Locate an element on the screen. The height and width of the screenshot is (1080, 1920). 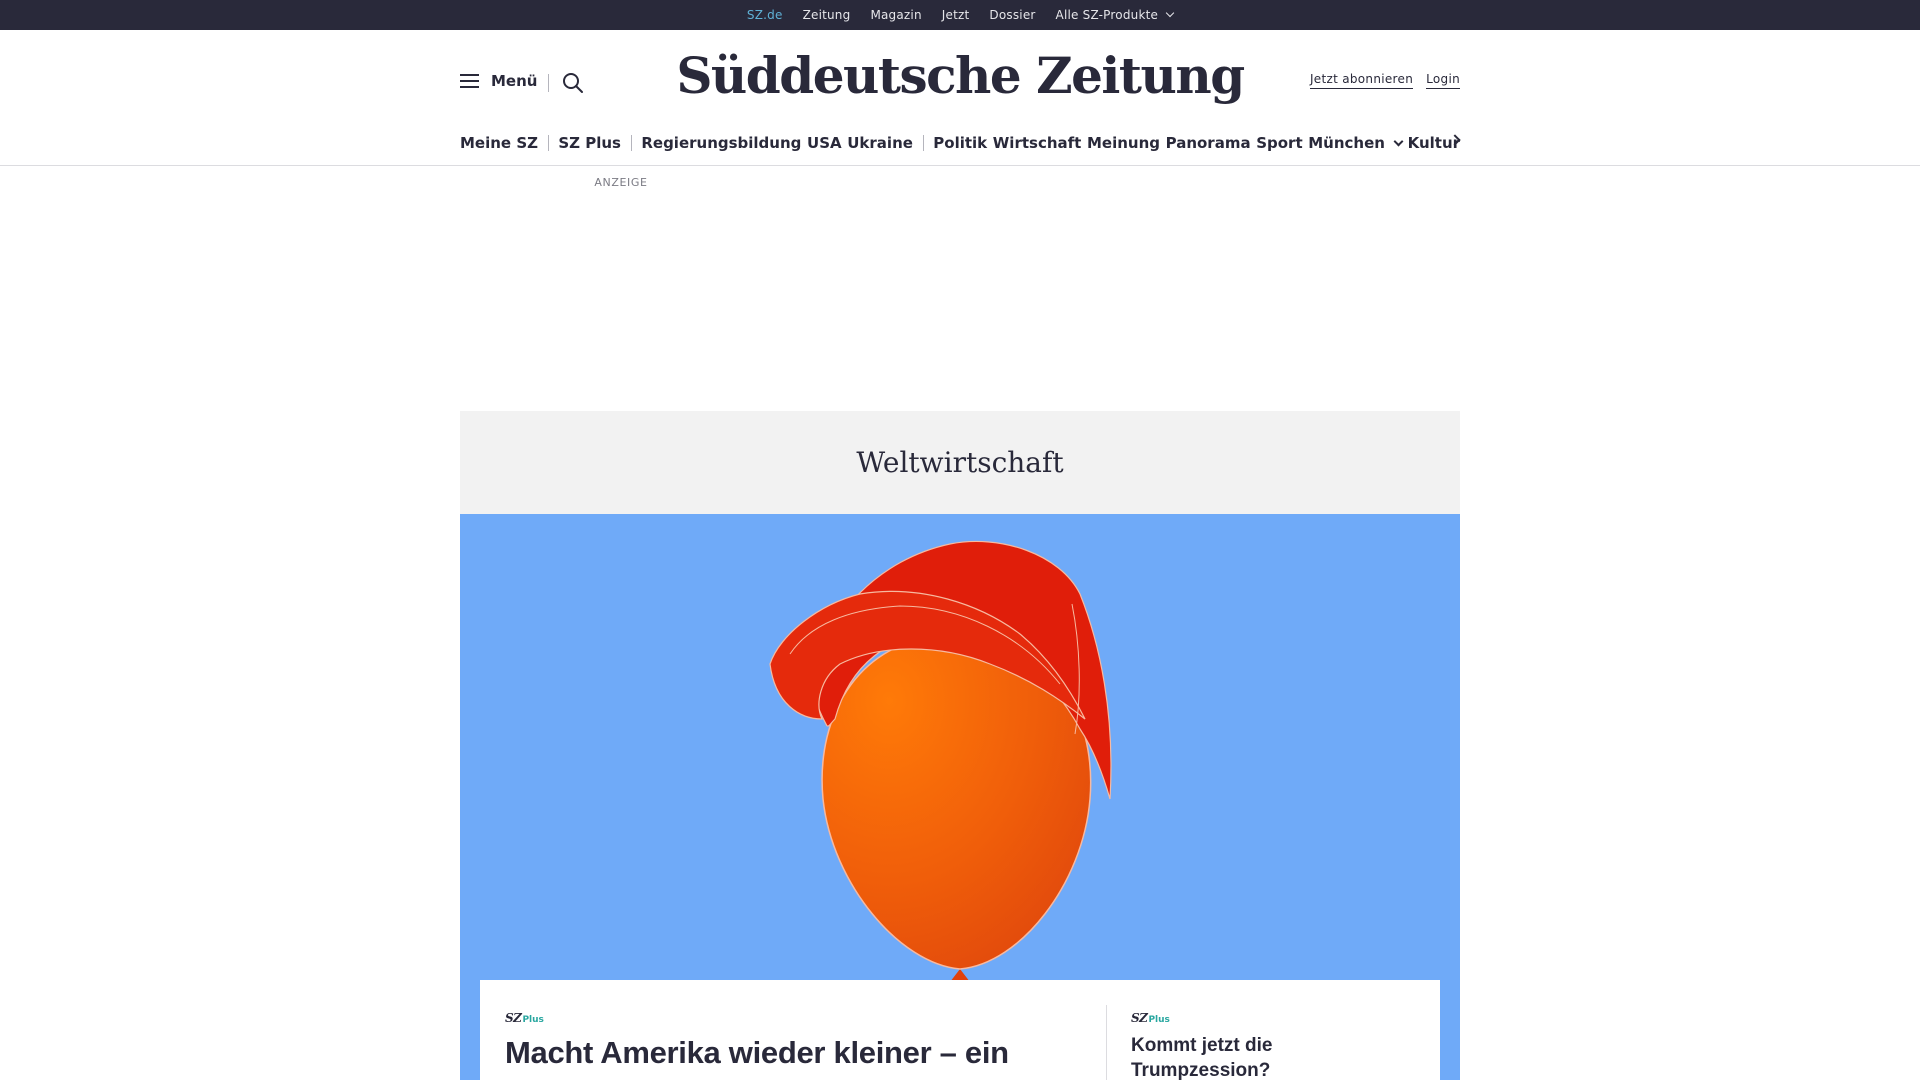
logo-container: Süddeutsche Zeitung is located at coordinates (960, 75).